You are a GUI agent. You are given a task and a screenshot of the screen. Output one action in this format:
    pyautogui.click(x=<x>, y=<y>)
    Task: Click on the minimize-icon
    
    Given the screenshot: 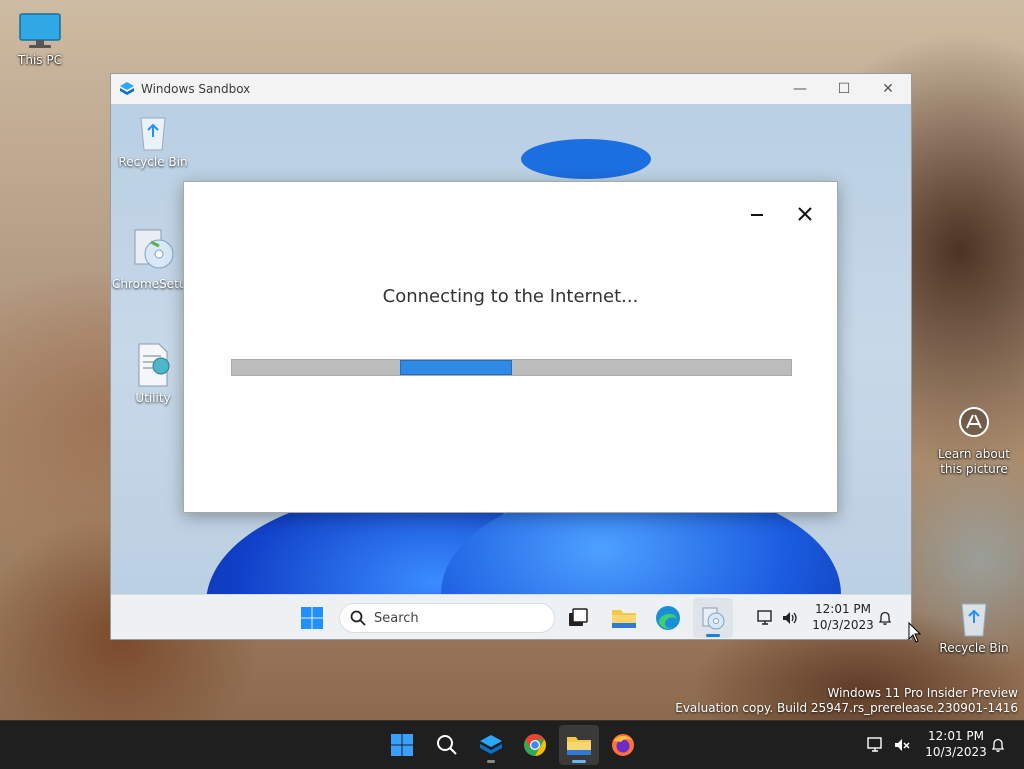 What is the action you would take?
    pyautogui.click(x=757, y=215)
    